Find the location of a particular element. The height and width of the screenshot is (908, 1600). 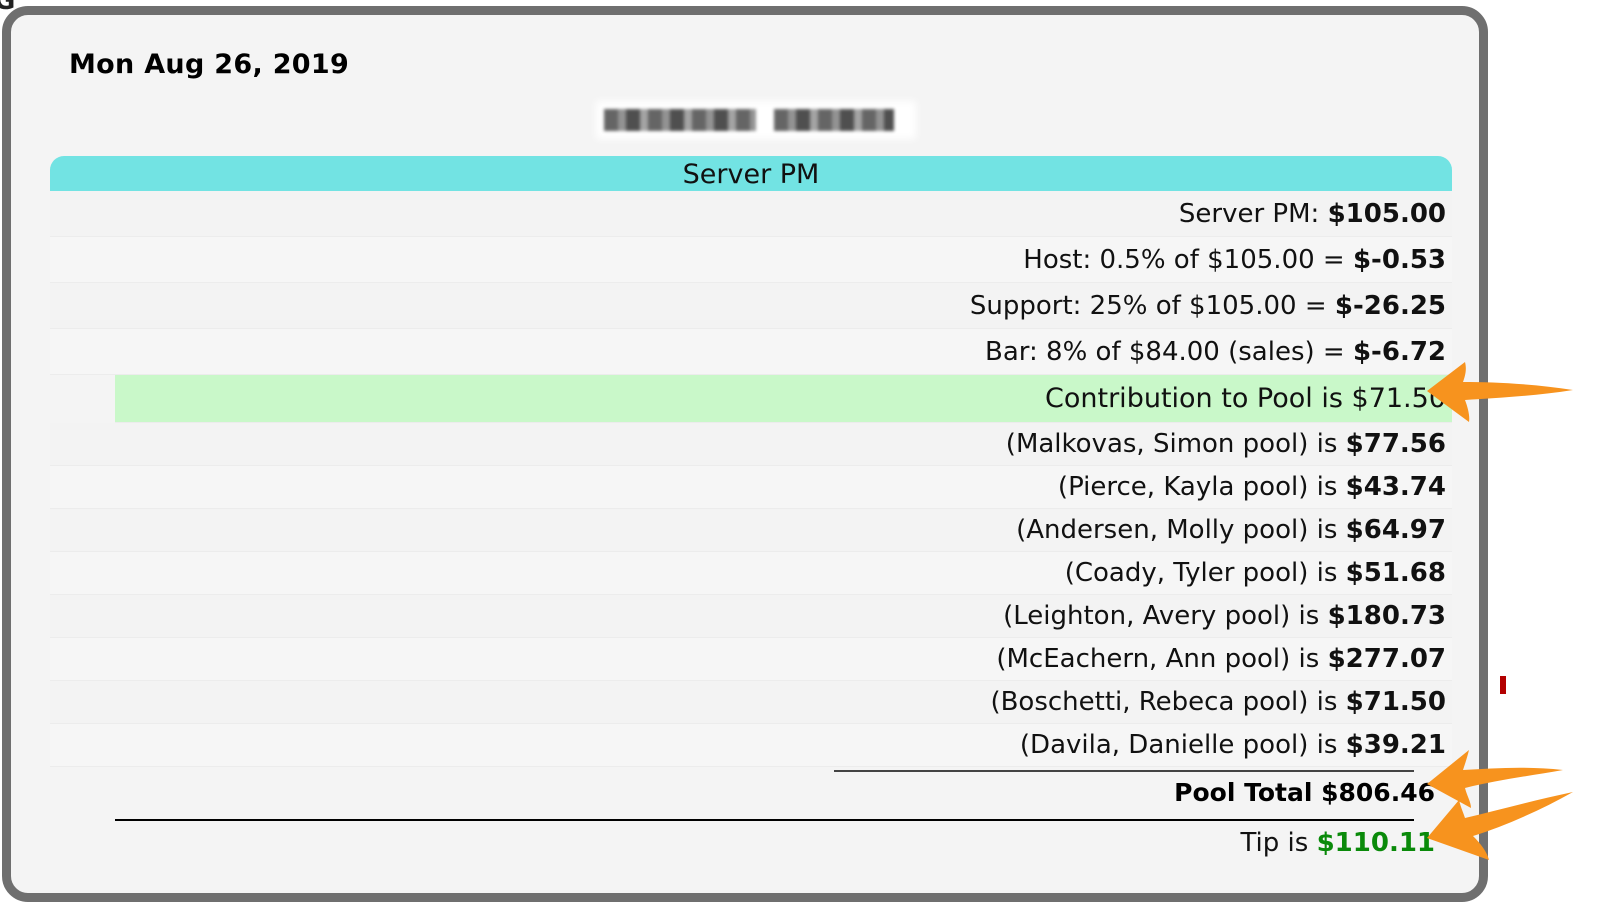

tip-line: Tip is $110.11 is located at coordinates (1337, 843).